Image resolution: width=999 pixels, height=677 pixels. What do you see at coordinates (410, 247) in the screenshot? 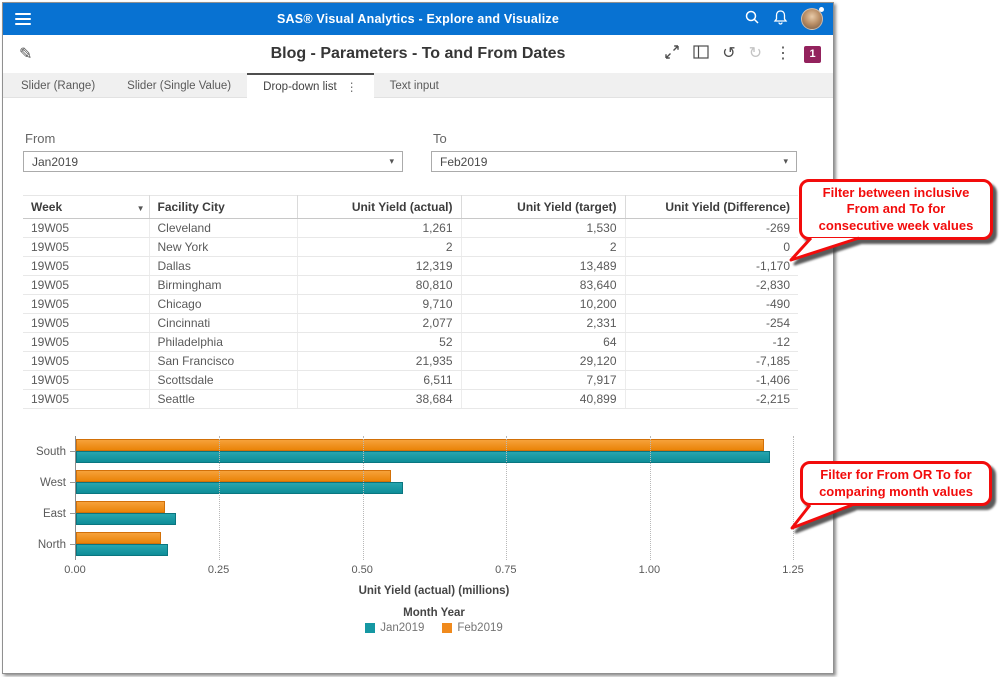
I see `table-row: 19W05 New York 2 2 0` at bounding box center [410, 247].